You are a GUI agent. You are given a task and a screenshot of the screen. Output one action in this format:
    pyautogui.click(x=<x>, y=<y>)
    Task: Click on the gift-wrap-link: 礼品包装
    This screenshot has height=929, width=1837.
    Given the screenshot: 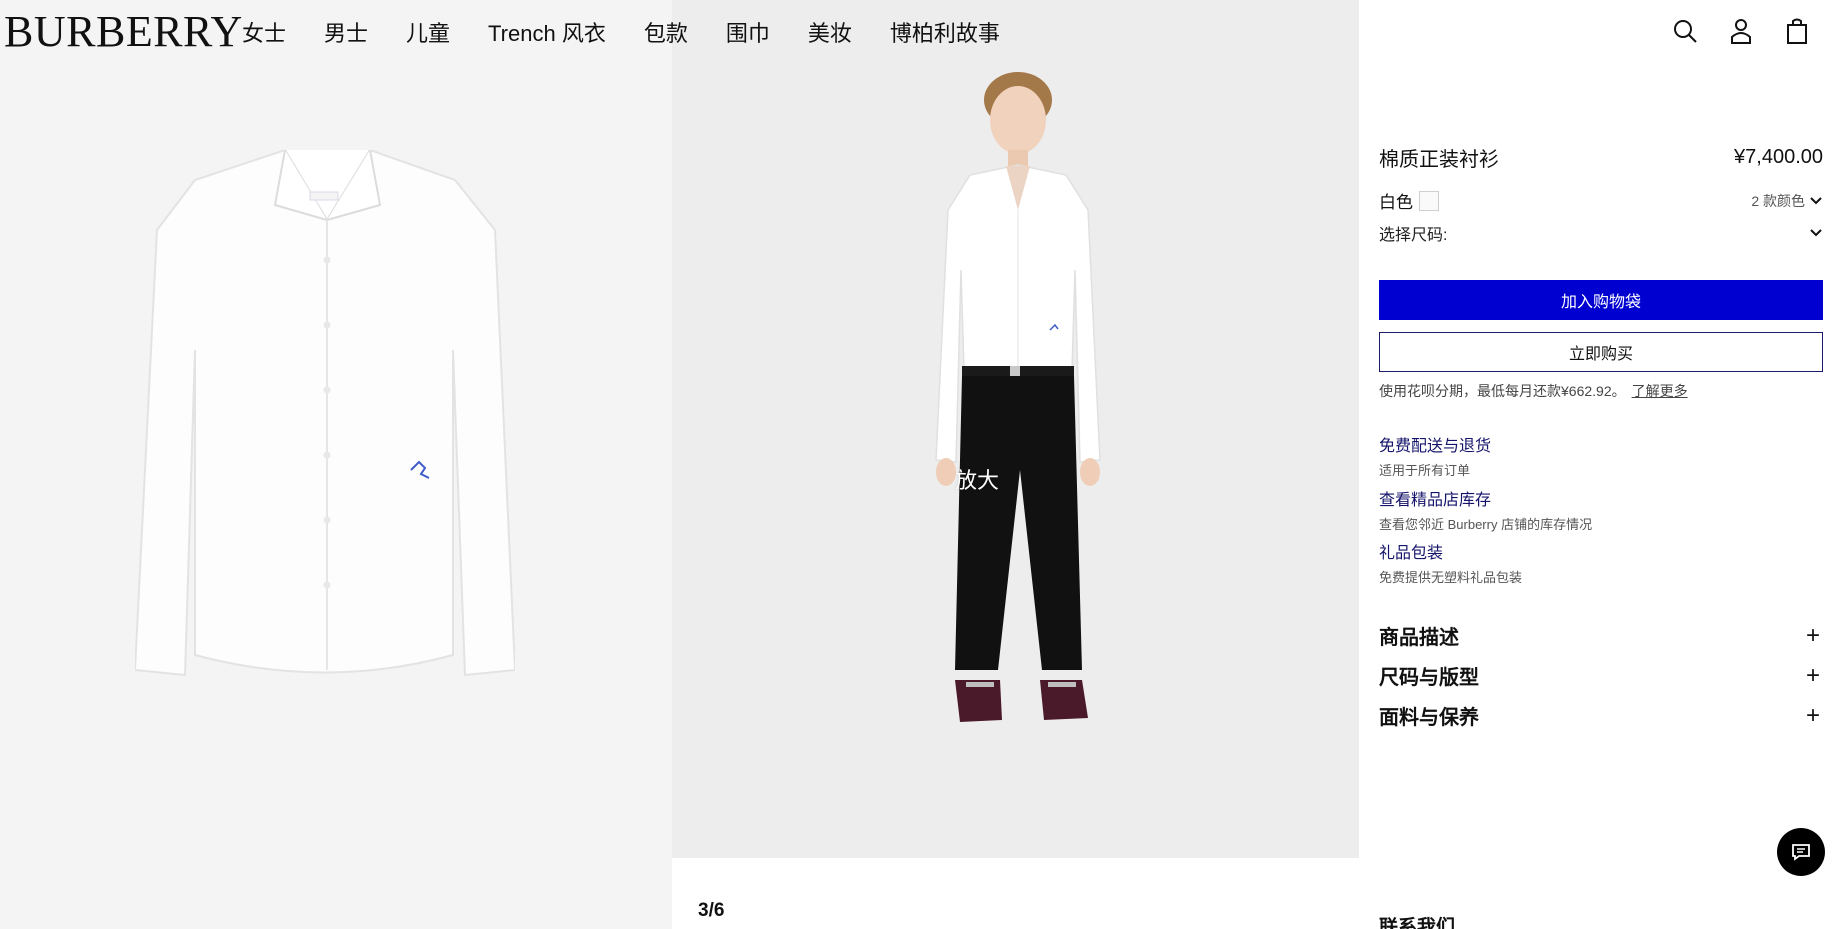 What is the action you would take?
    pyautogui.click(x=1601, y=551)
    